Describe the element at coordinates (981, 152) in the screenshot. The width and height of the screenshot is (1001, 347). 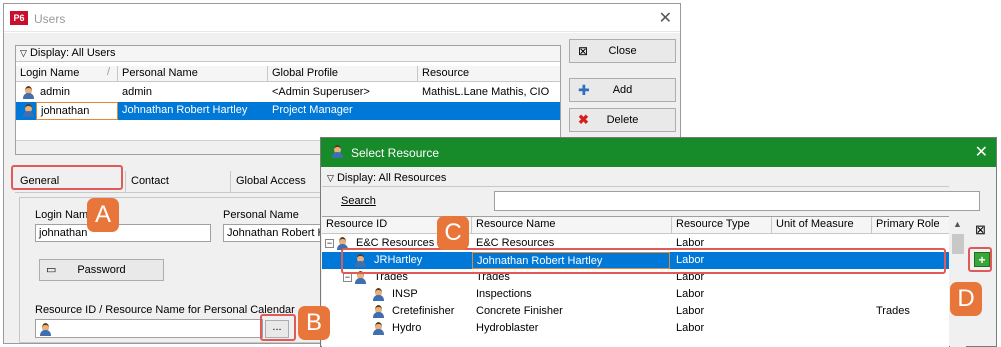
I see `close-icon: ✕` at that location.